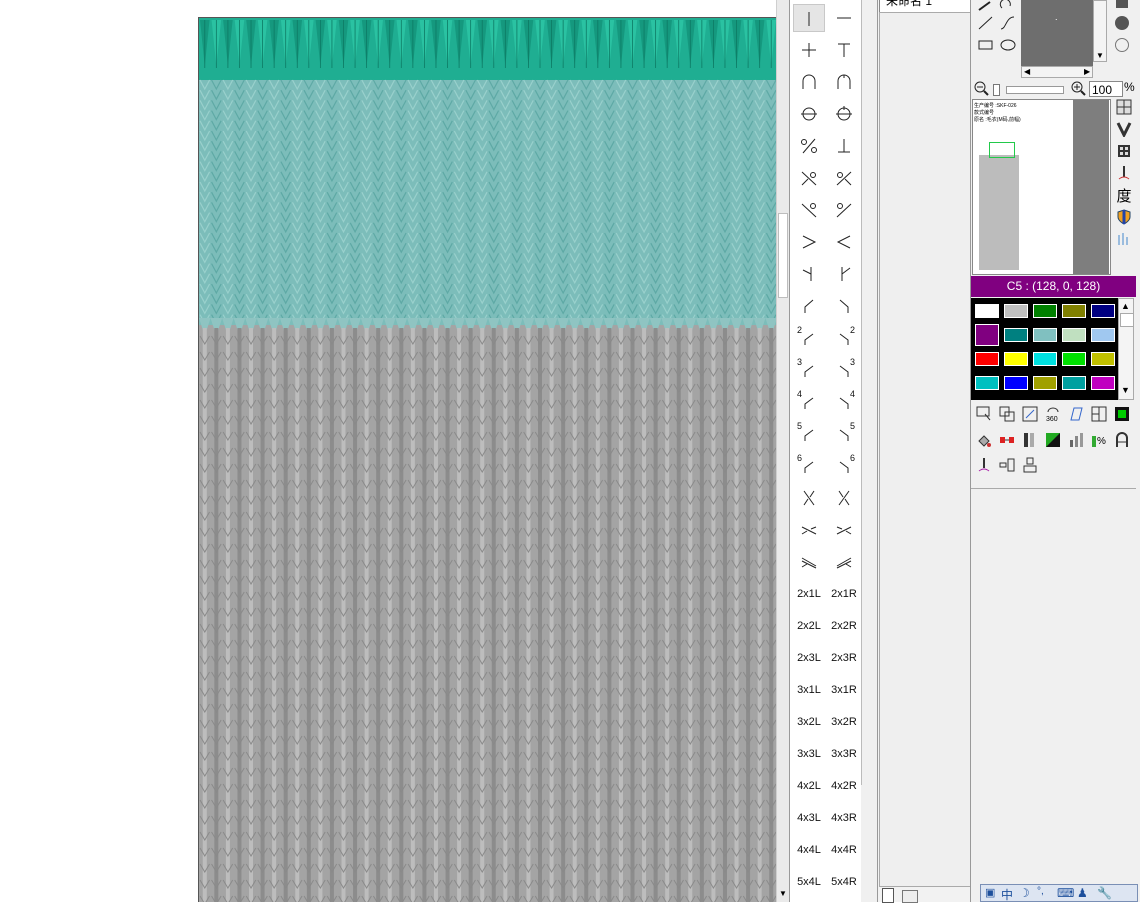 The height and width of the screenshot is (903, 1140). Describe the element at coordinates (1100, 31) in the screenshot. I see `preview-scrollbar: ▼` at that location.